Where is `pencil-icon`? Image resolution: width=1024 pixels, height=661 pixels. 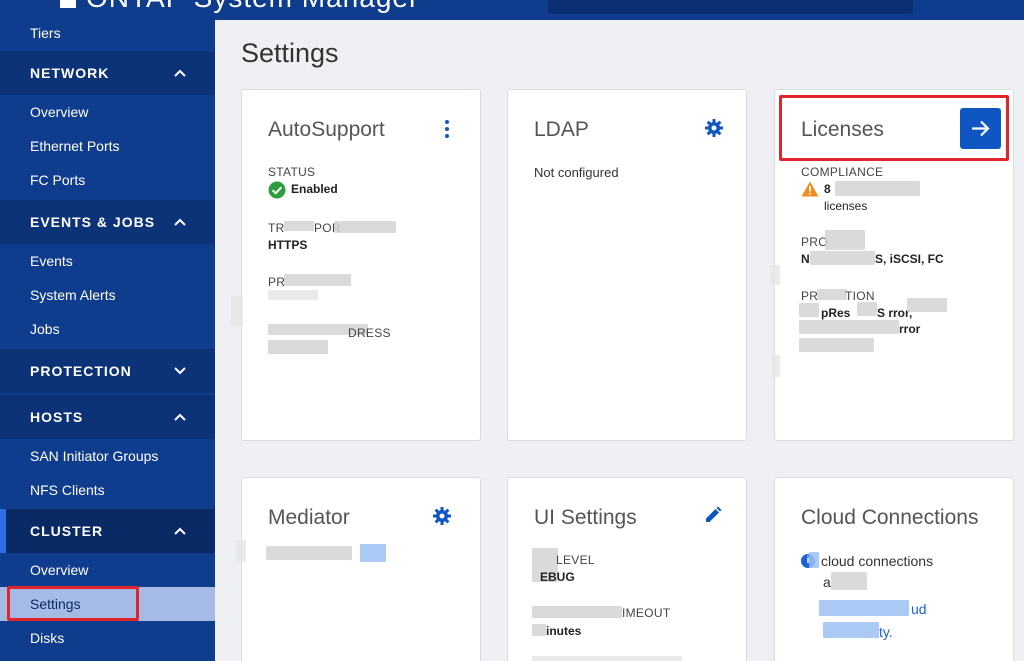 pencil-icon is located at coordinates (715, 517).